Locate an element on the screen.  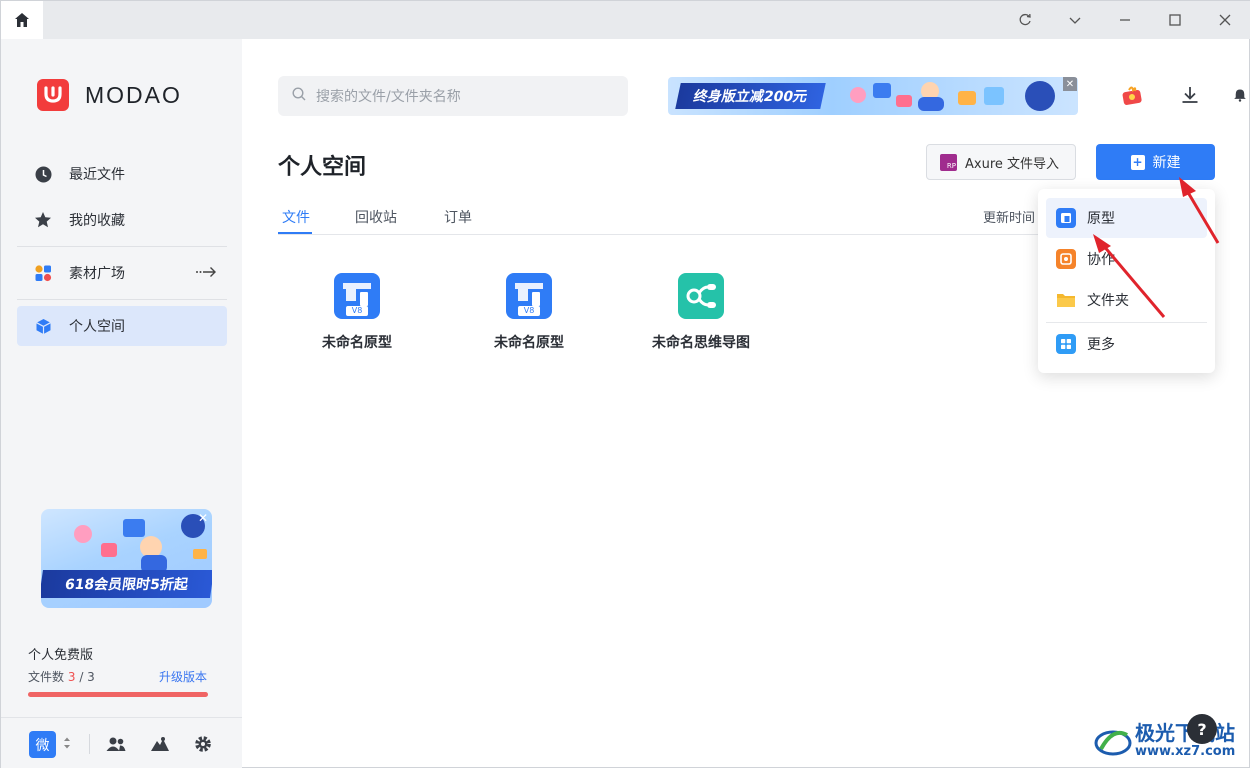
switch-account-icon is located at coordinates (67, 745).